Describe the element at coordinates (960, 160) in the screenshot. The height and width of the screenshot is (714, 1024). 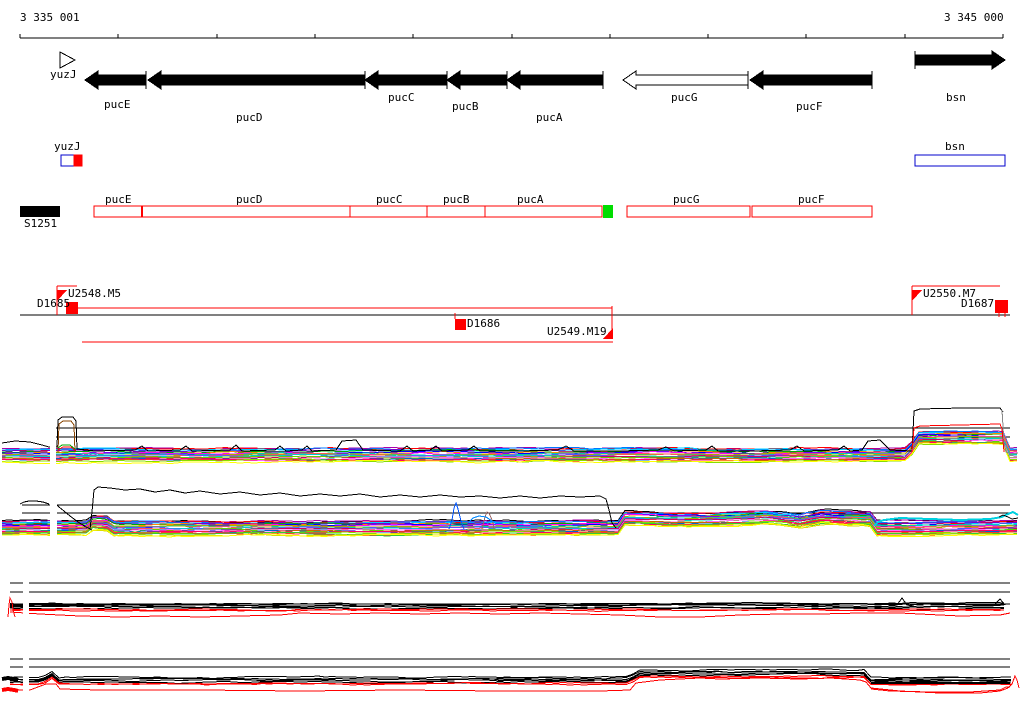
I see `bsn-box` at that location.